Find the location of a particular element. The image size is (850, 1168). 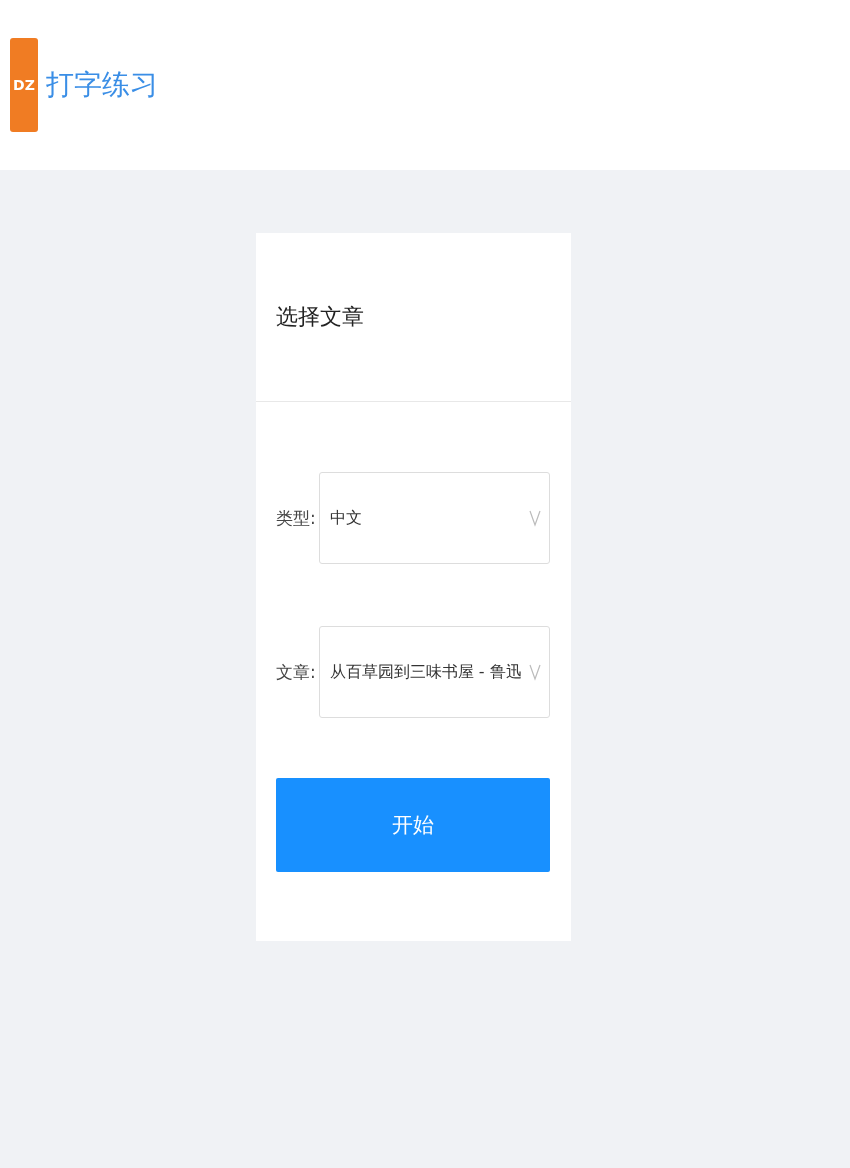

field-label: 类型: is located at coordinates (296, 518).